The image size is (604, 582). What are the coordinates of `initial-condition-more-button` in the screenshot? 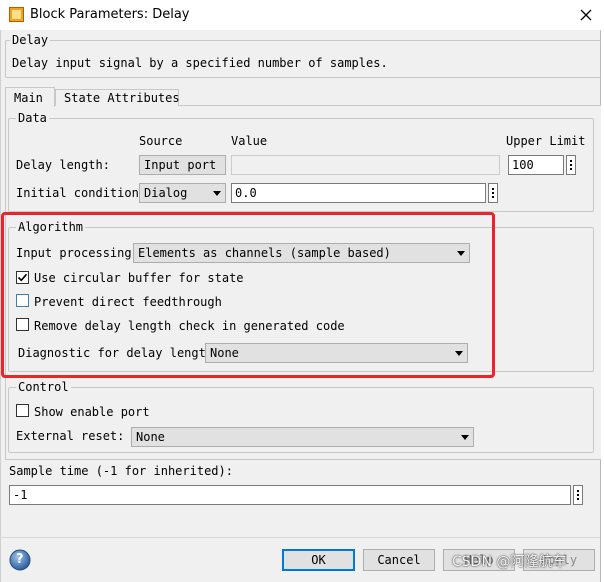 It's located at (493, 193).